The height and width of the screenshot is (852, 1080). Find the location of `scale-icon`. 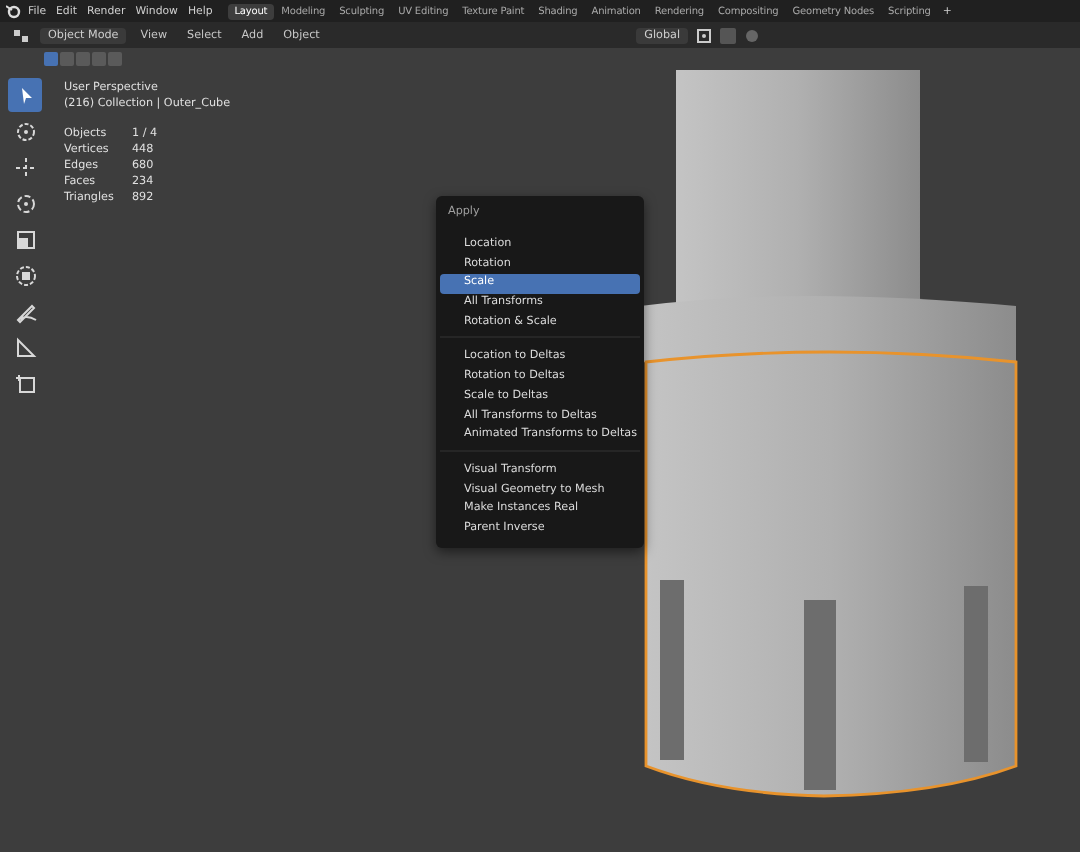

scale-icon is located at coordinates (25, 239).